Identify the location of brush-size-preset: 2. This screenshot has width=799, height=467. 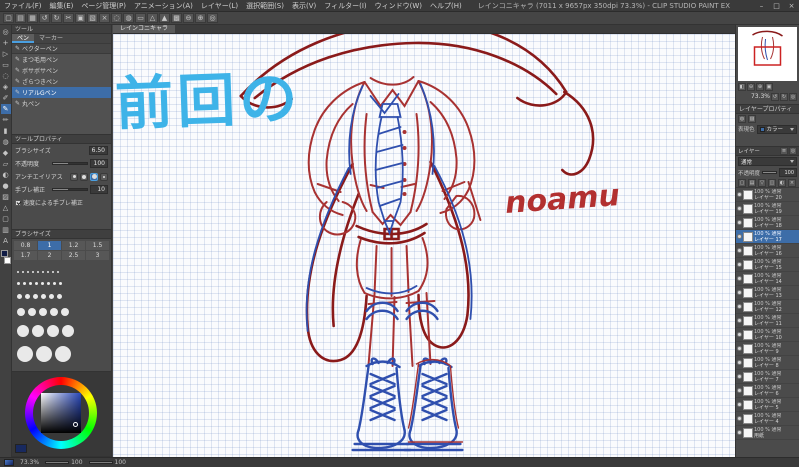
(49, 255).